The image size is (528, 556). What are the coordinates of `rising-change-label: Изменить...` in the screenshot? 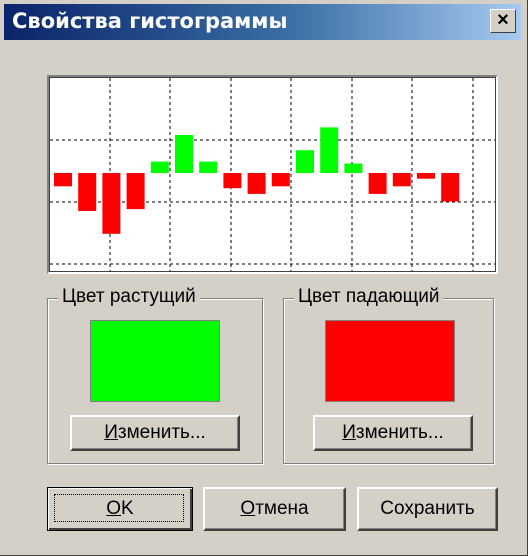 It's located at (155, 432).